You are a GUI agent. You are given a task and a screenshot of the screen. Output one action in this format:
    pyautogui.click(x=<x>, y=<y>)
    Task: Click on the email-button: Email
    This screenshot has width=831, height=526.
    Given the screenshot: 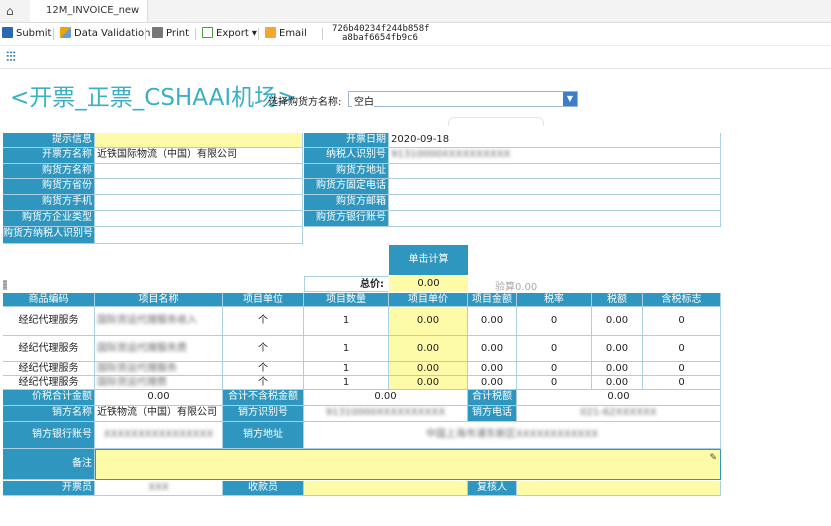 What is the action you would take?
    pyautogui.click(x=286, y=34)
    